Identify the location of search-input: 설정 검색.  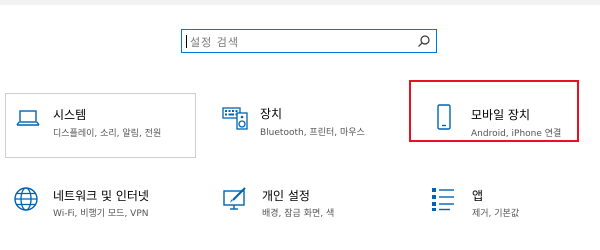
(309, 41).